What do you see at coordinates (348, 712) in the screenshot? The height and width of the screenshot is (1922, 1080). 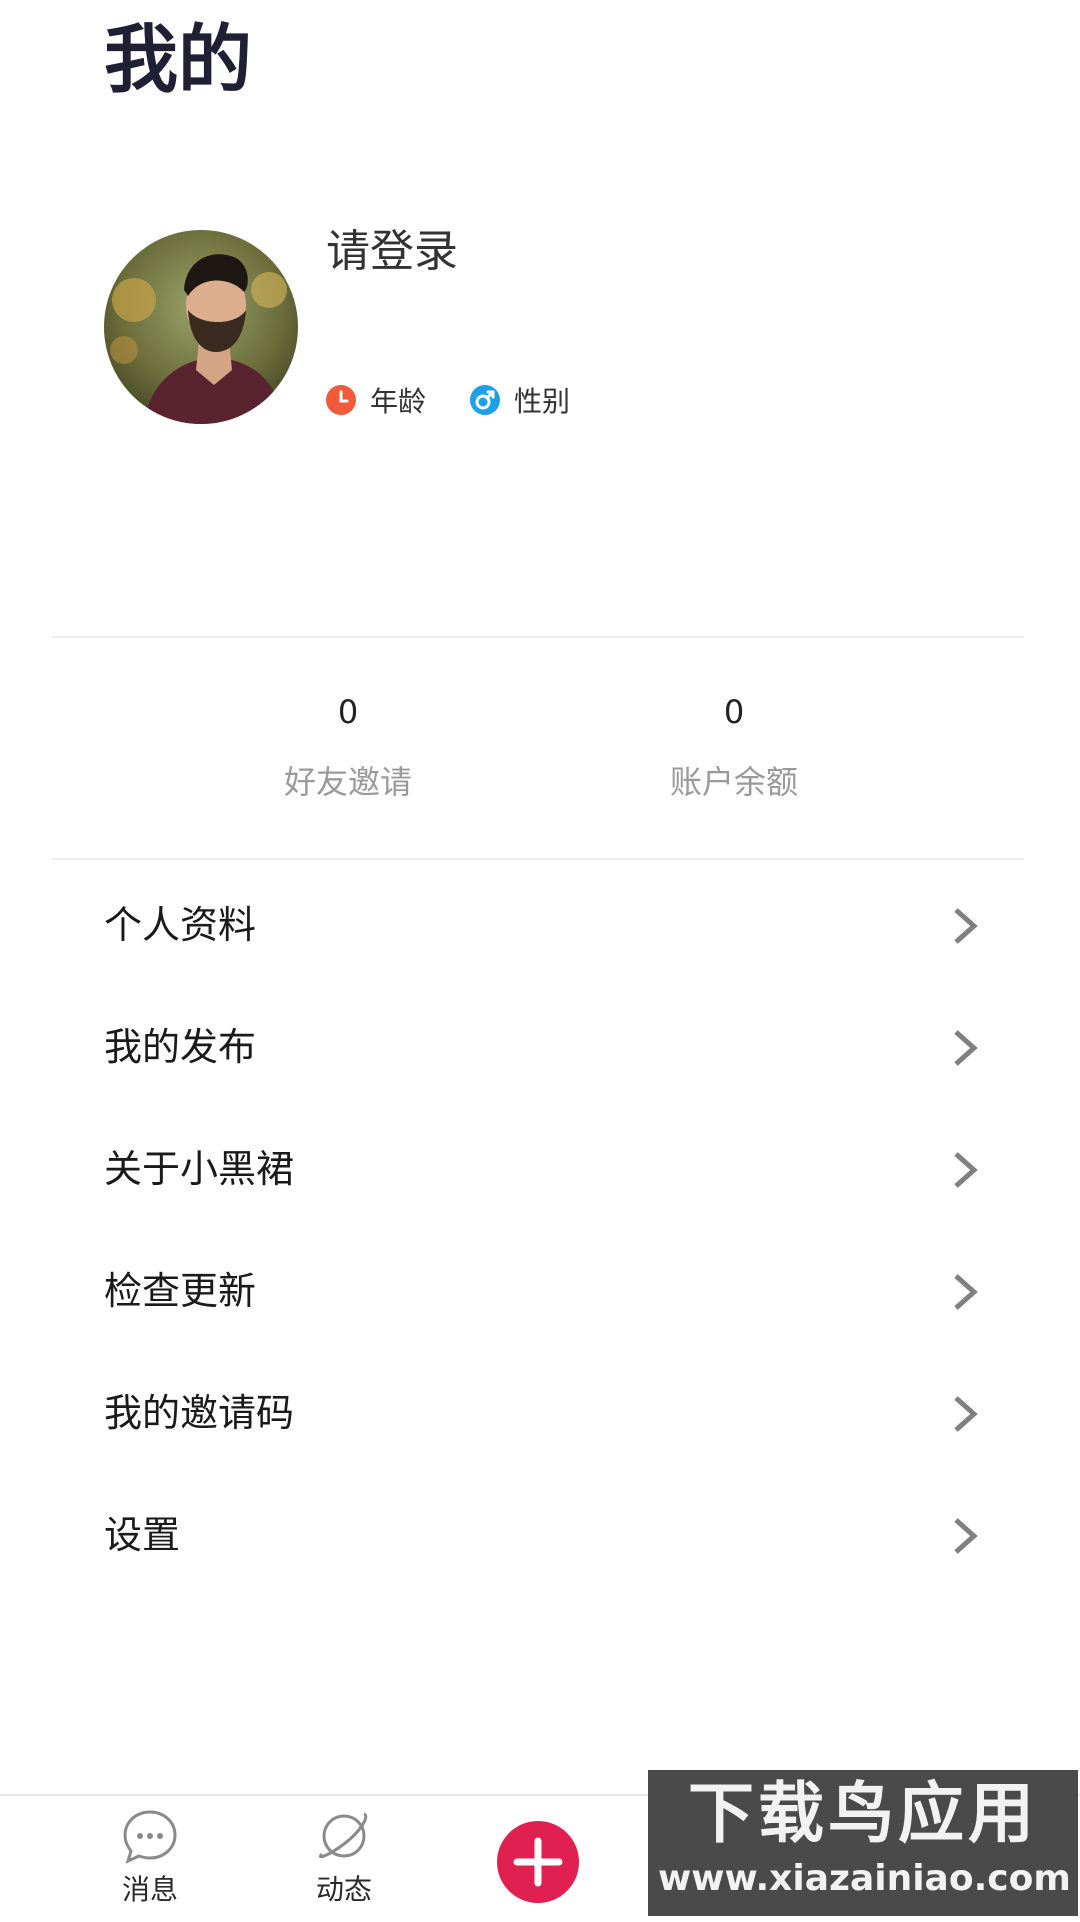 I see `friend-invites-value: 0` at bounding box center [348, 712].